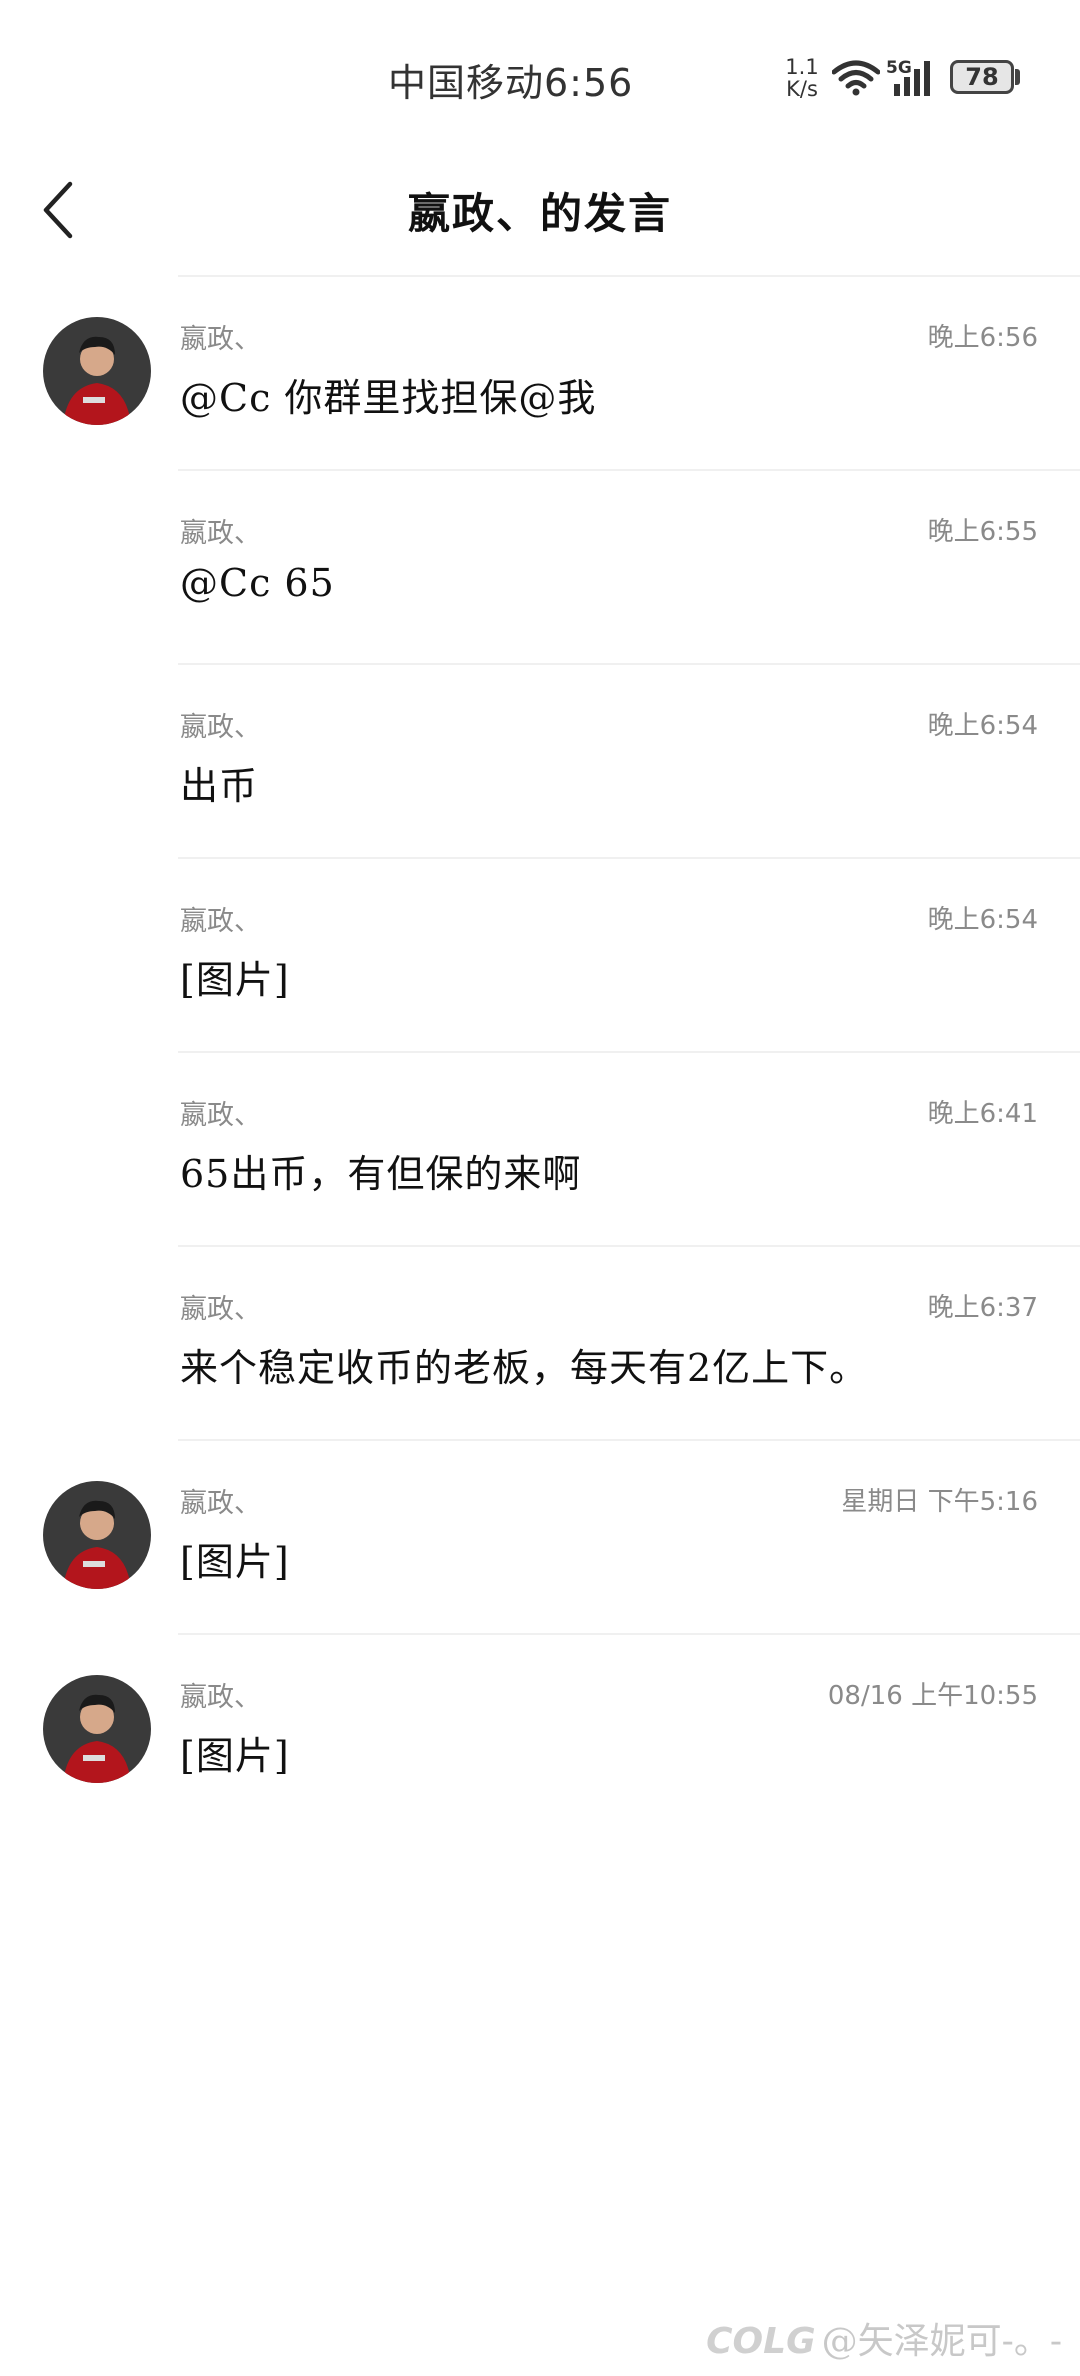 The image size is (1080, 2376). I want to click on message-time: 晚上6:37, so click(982, 1308).